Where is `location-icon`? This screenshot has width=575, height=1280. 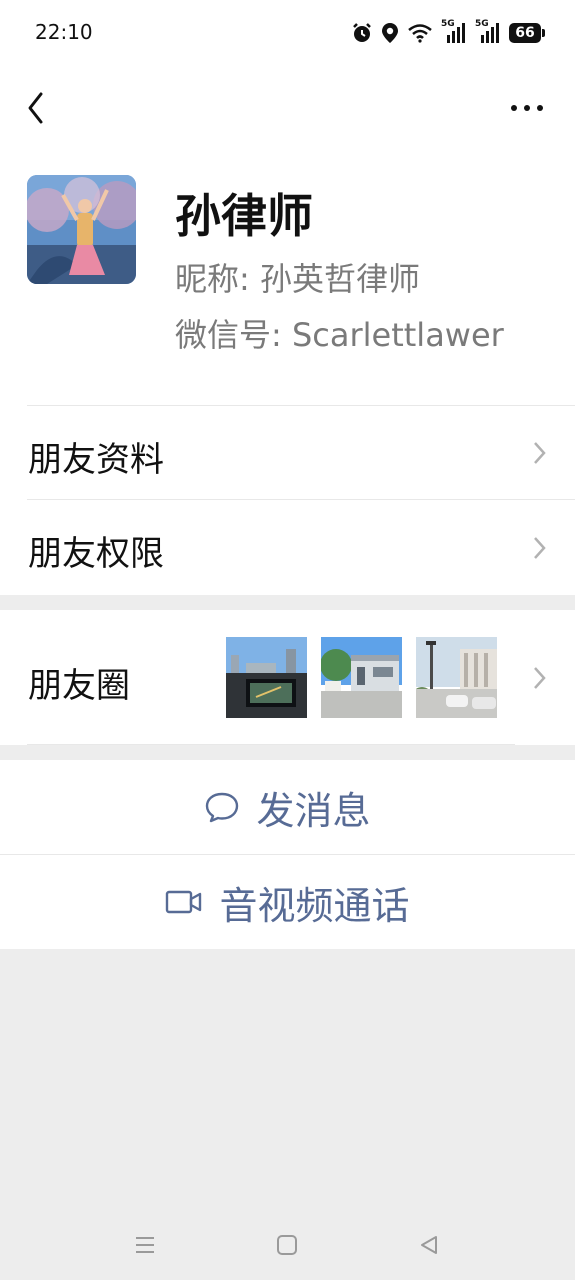
location-icon is located at coordinates (390, 33).